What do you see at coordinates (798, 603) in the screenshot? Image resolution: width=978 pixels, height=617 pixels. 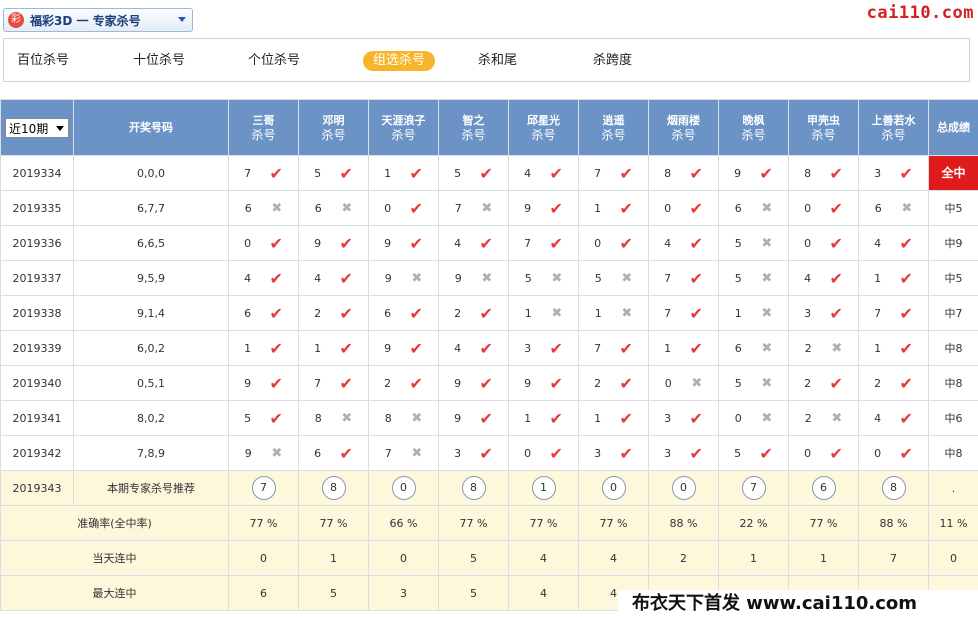 I see `watermark: 布衣天下首发 www.cai110.com` at bounding box center [798, 603].